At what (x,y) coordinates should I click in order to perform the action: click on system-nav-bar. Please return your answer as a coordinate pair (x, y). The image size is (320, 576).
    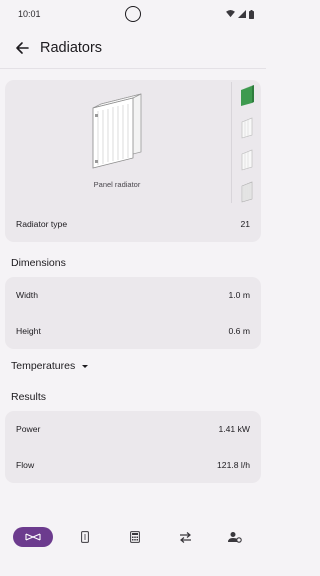
    Looking at the image, I should click on (133, 568).